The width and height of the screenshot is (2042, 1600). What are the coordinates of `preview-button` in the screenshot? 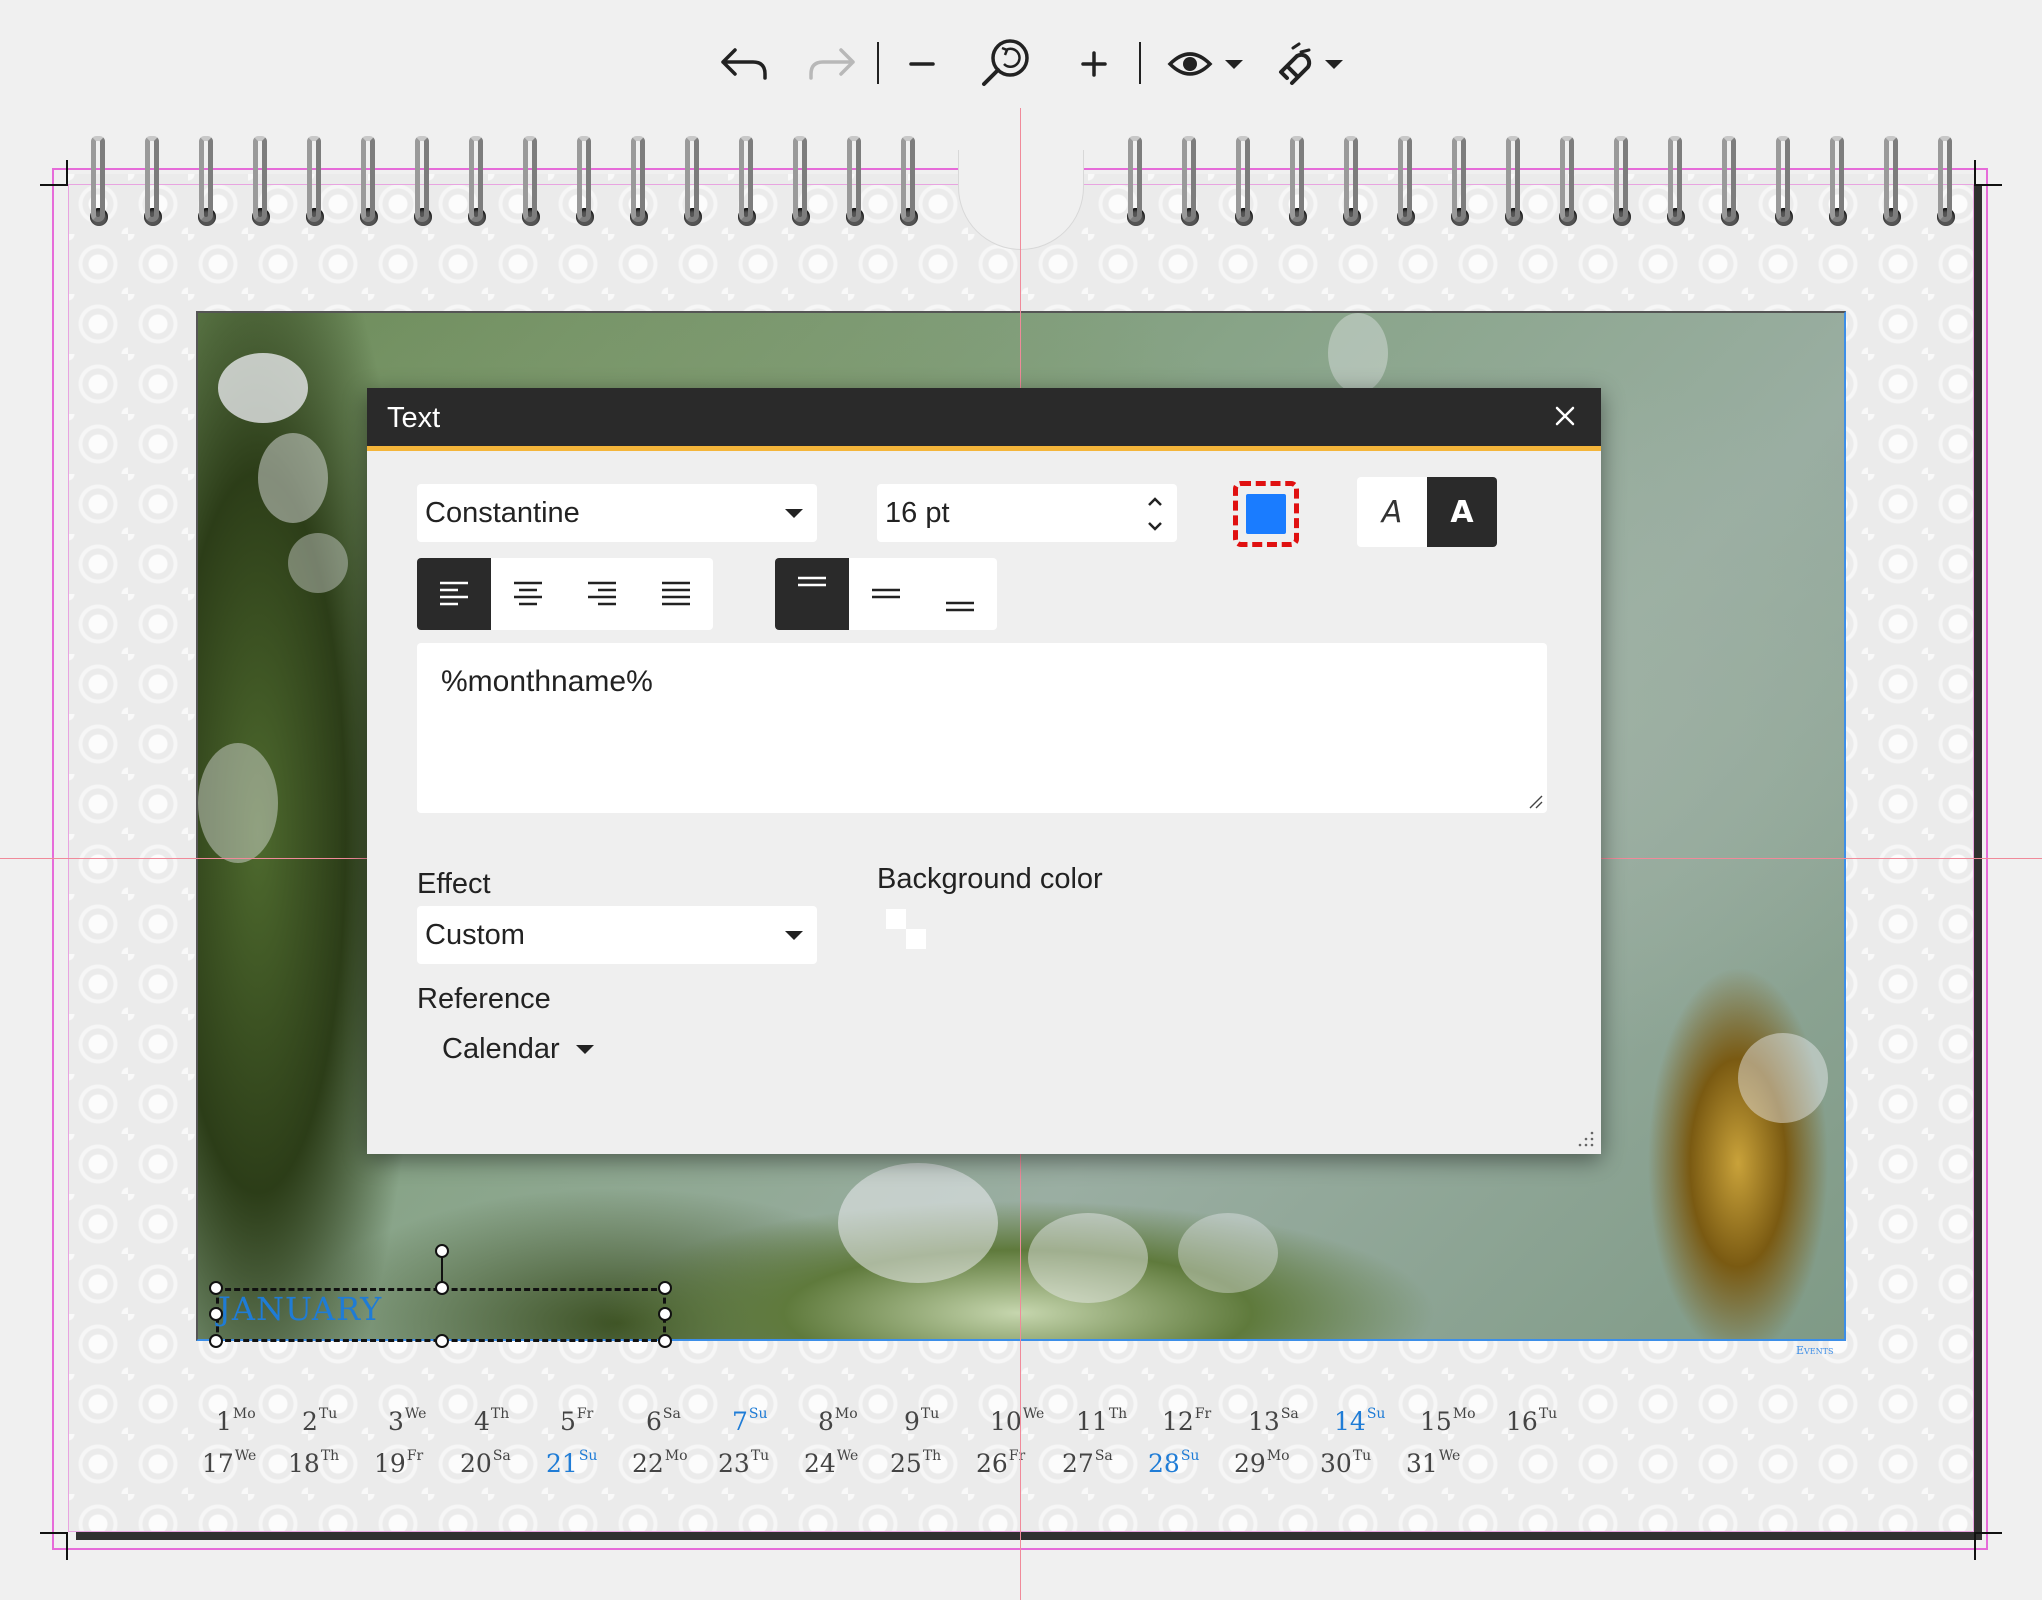 It's located at (1205, 64).